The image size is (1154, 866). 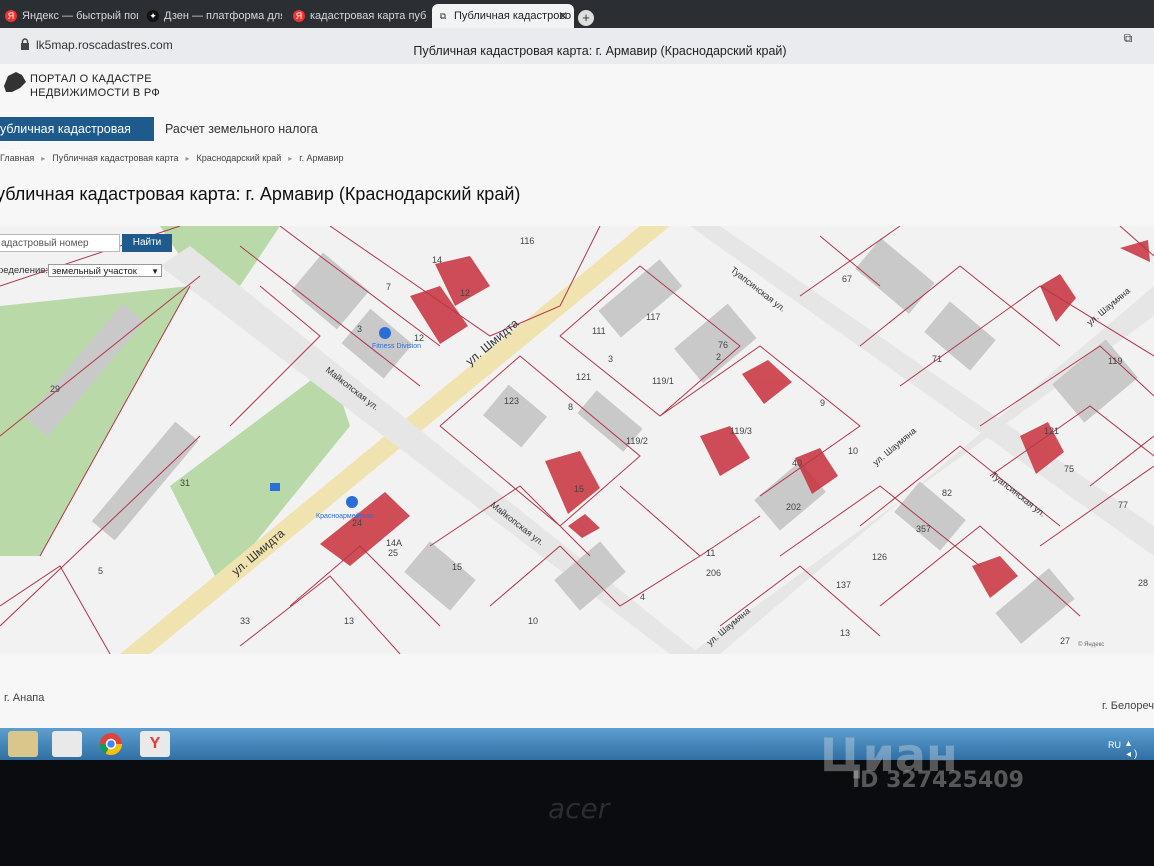 What do you see at coordinates (15, 82) in the screenshot?
I see `russia-map-logo-icon` at bounding box center [15, 82].